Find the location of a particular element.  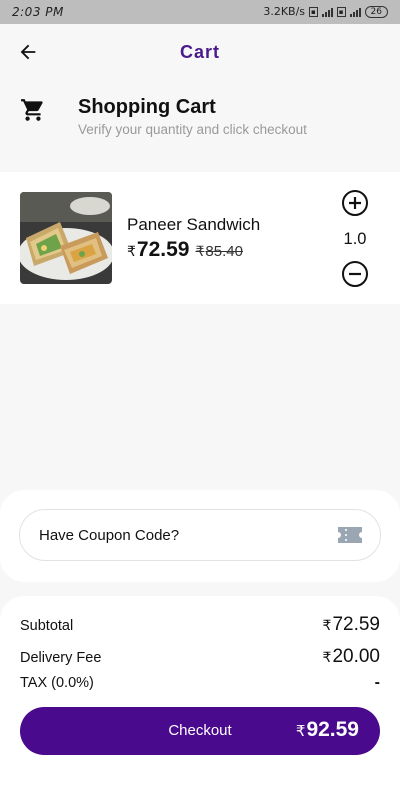

page-title: Cart is located at coordinates (199, 52).